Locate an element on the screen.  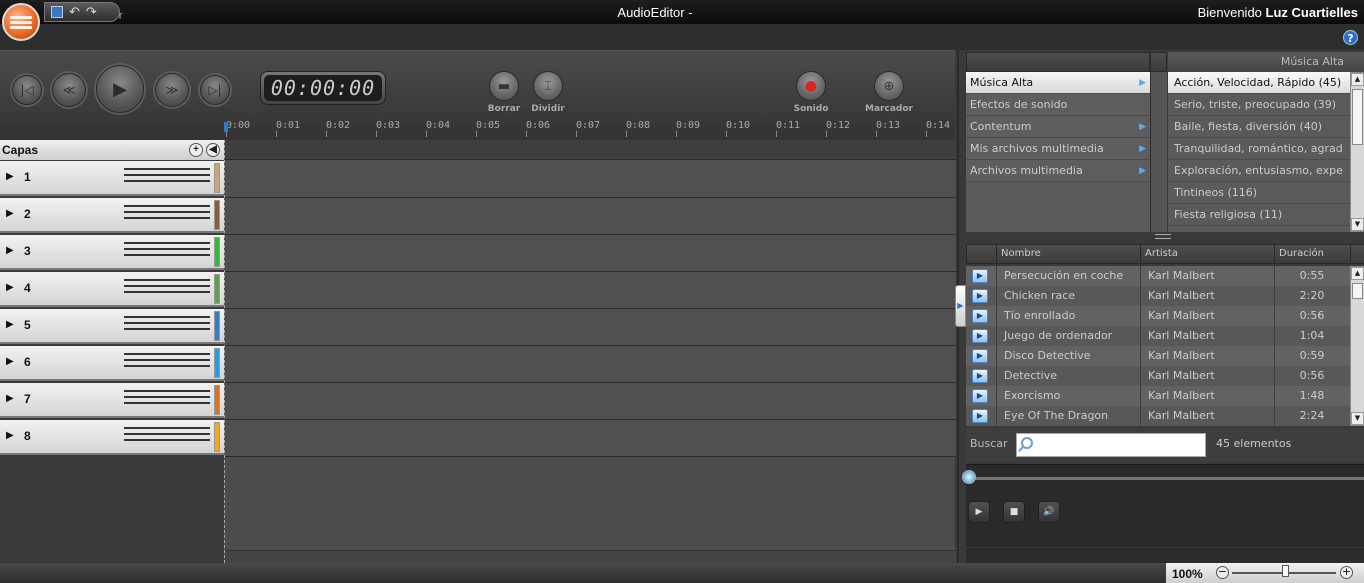
user-name: Luz Cuartielles is located at coordinates (1312, 12).